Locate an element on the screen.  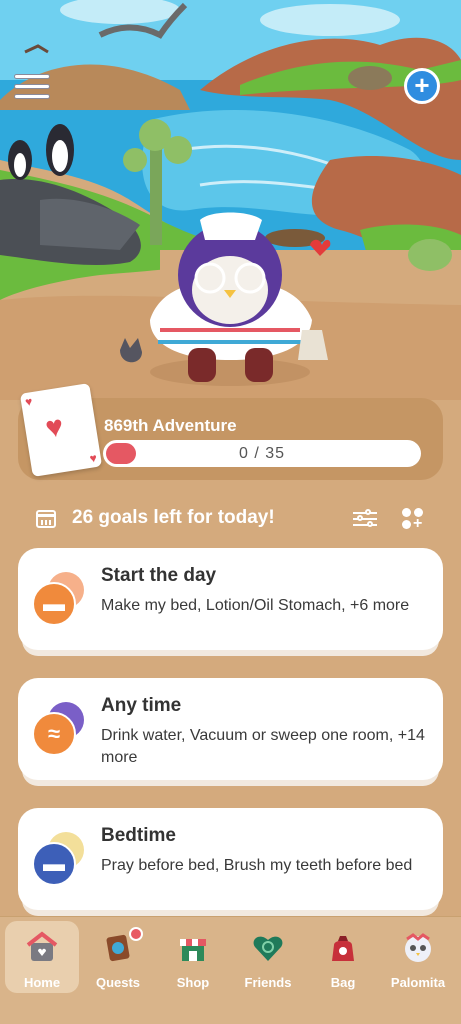
routine-title: Any time is located at coordinates (141, 705).